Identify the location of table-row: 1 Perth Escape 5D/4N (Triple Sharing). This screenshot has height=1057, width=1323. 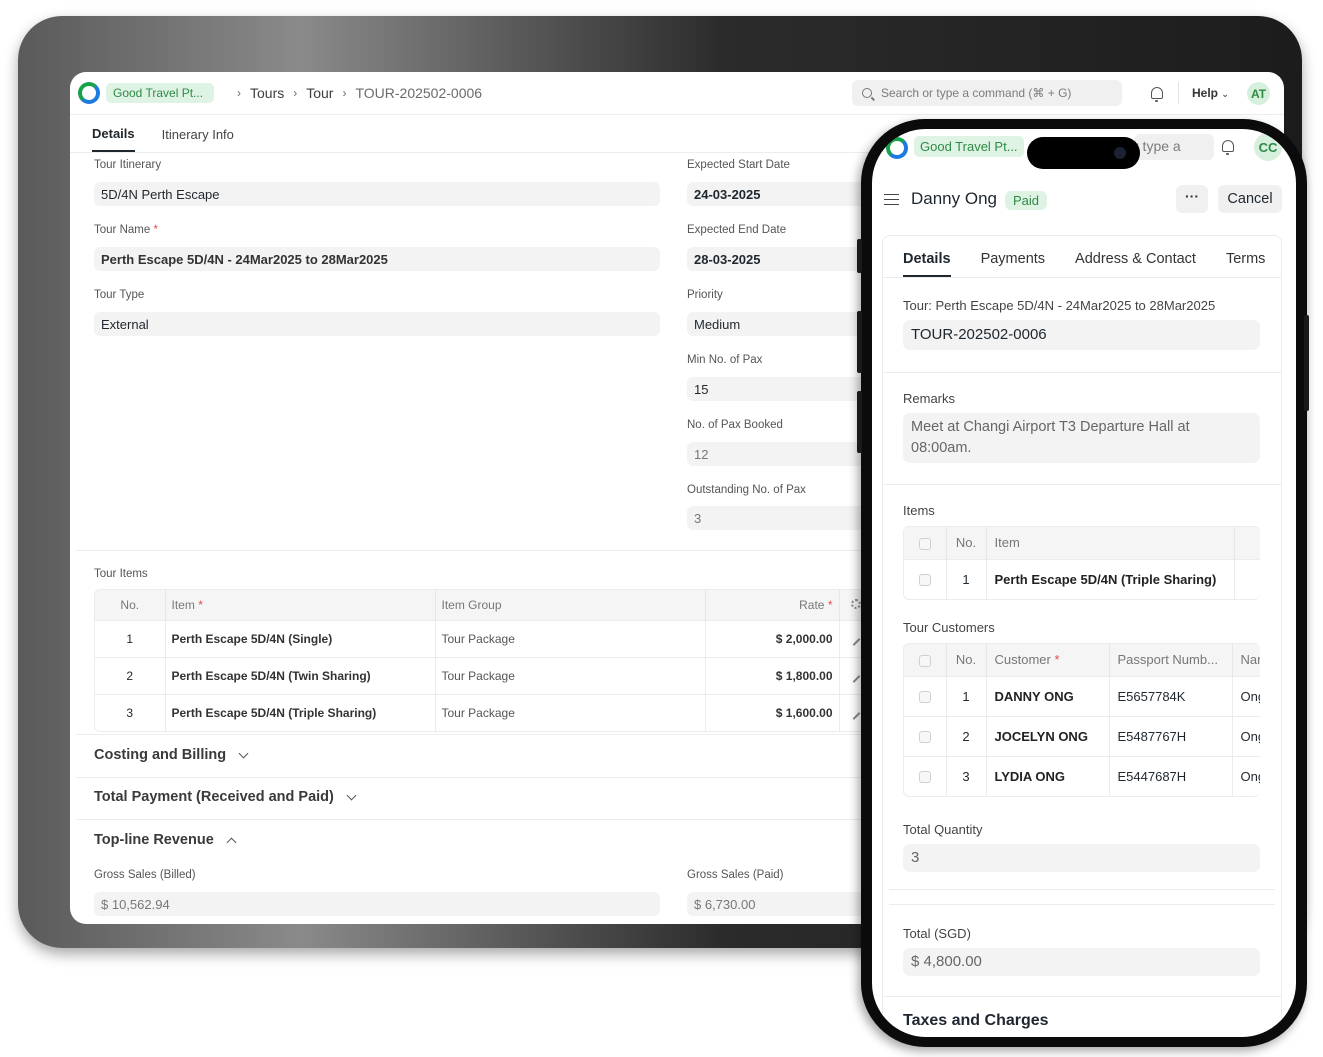
(1082, 578).